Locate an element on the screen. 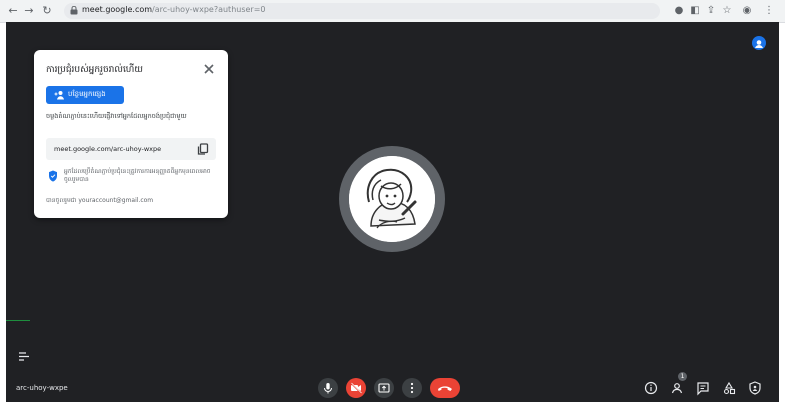  add-others-label: បន្ថែមអ្នកផ្សេង is located at coordinates (87, 94).